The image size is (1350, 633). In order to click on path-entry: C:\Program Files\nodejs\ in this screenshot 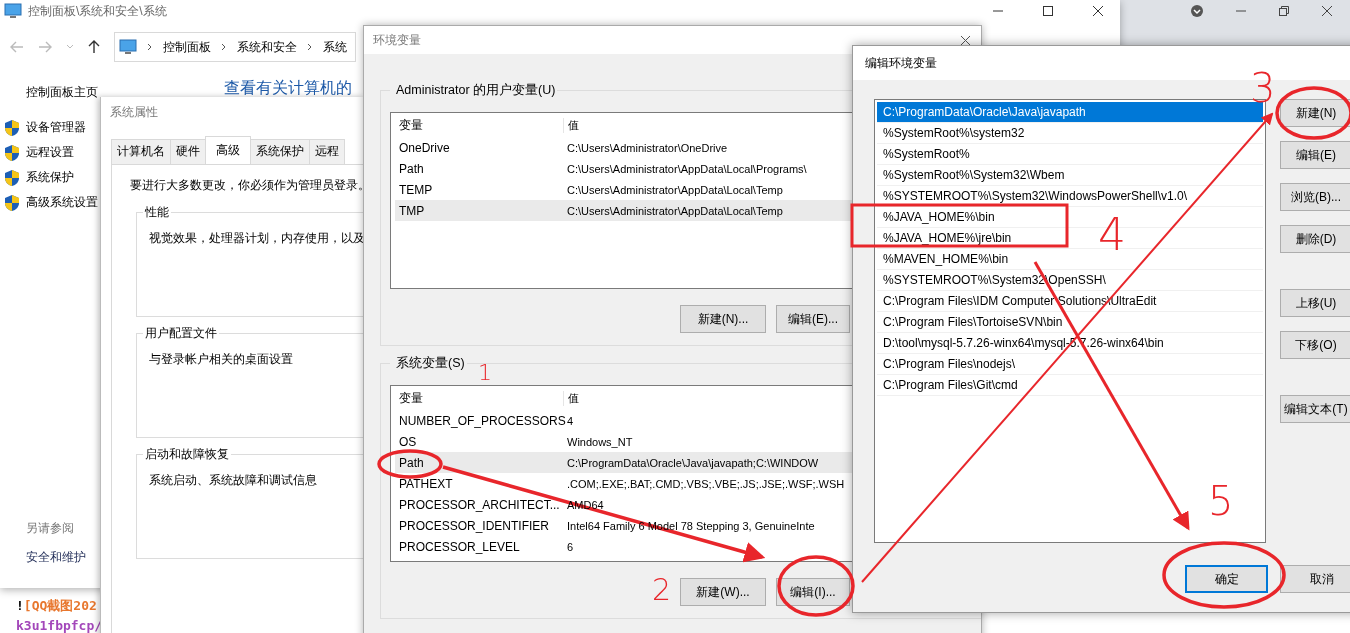, I will do `click(1070, 364)`.